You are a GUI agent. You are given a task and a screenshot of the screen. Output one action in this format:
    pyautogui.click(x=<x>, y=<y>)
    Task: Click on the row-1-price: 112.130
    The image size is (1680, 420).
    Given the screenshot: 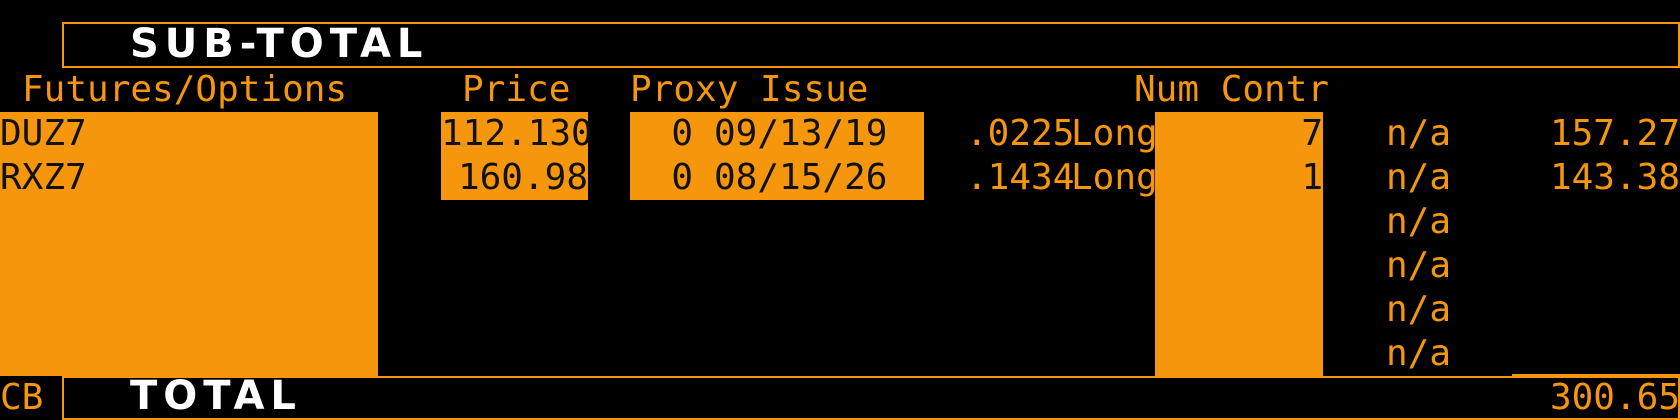 What is the action you would take?
    pyautogui.click(x=517, y=134)
    